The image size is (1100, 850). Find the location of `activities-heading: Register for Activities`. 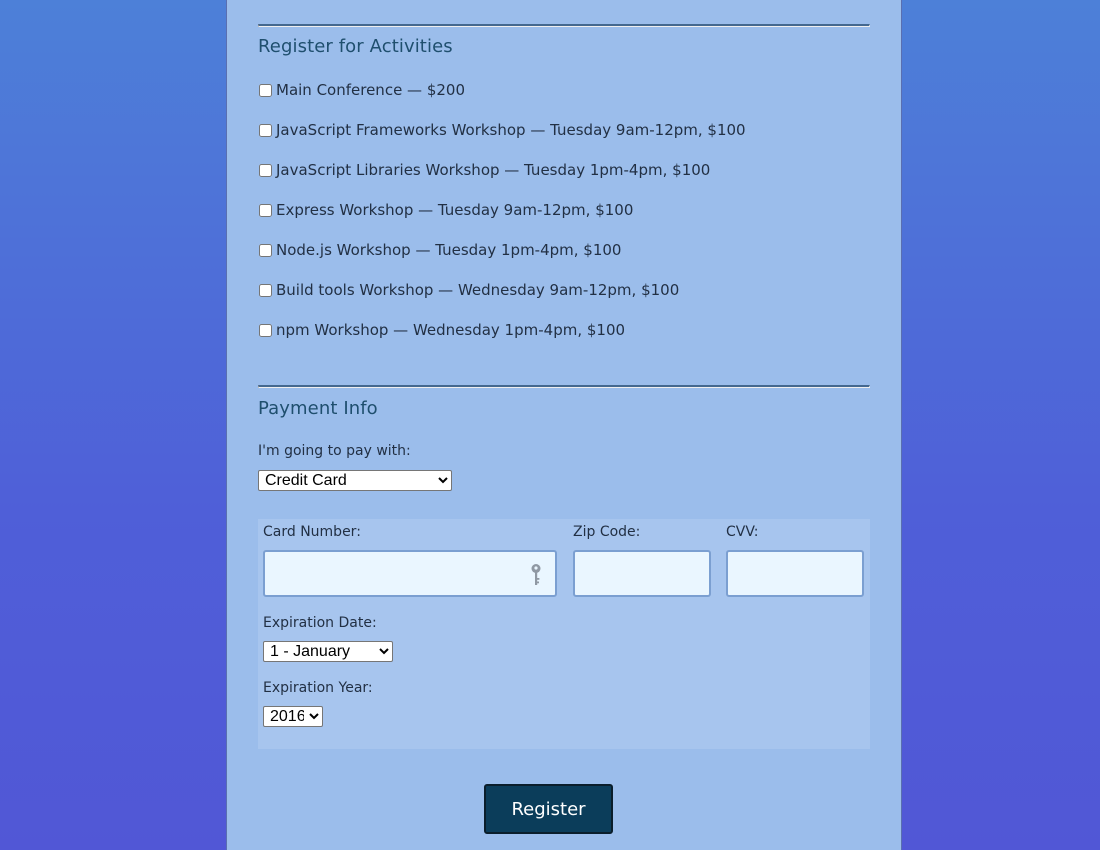

activities-heading: Register for Activities is located at coordinates (355, 46).